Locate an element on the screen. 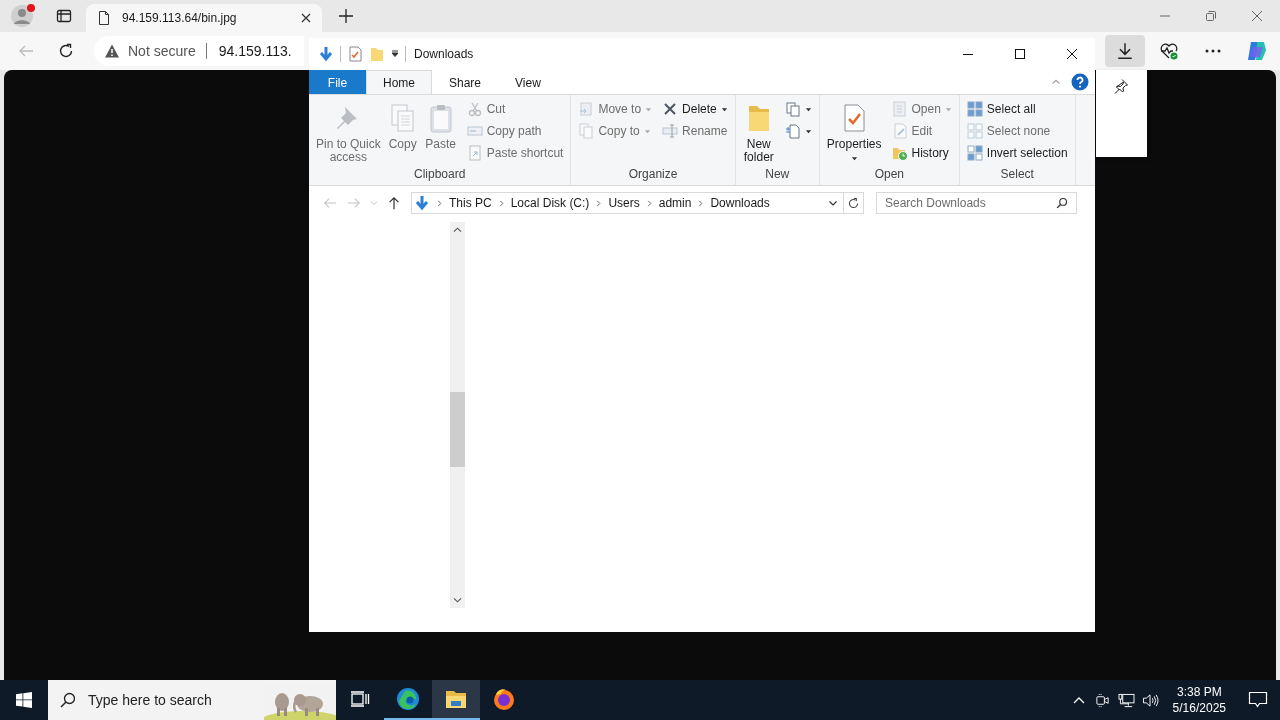  edge-icon is located at coordinates (408, 699).